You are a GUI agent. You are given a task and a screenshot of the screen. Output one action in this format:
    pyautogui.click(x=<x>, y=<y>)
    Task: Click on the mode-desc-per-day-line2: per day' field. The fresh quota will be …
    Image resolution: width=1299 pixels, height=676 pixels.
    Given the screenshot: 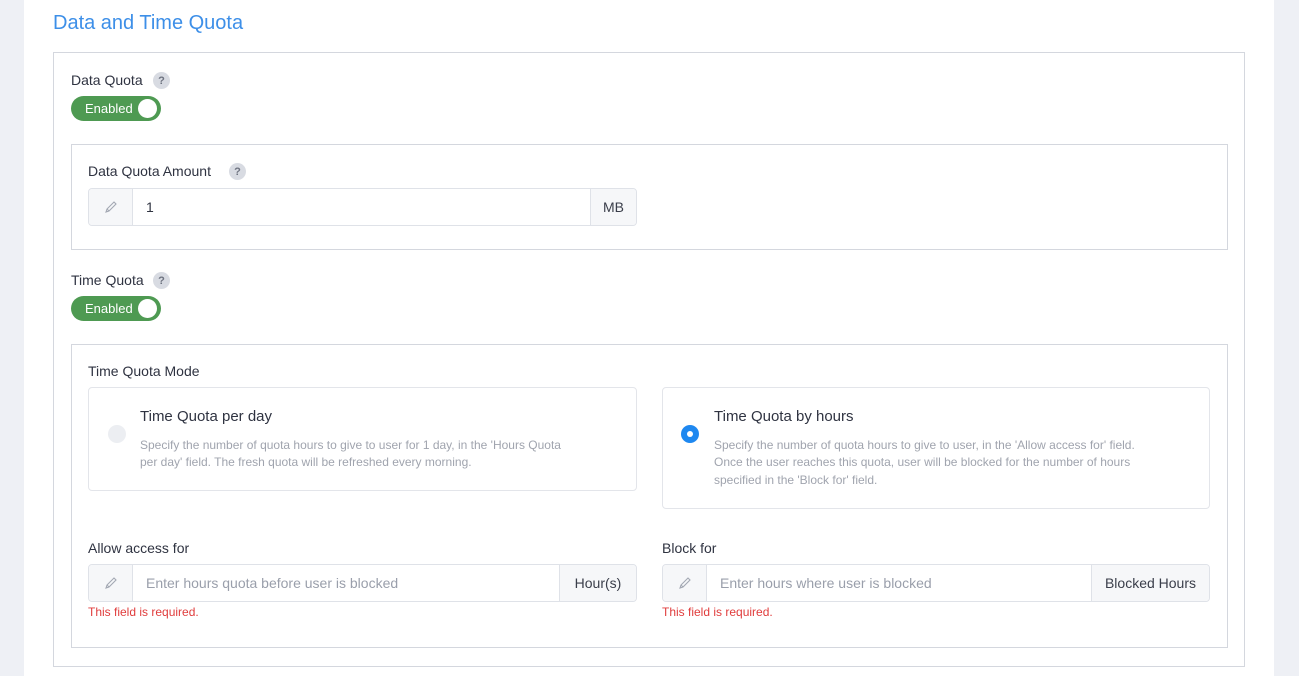 What is the action you would take?
    pyautogui.click(x=306, y=462)
    